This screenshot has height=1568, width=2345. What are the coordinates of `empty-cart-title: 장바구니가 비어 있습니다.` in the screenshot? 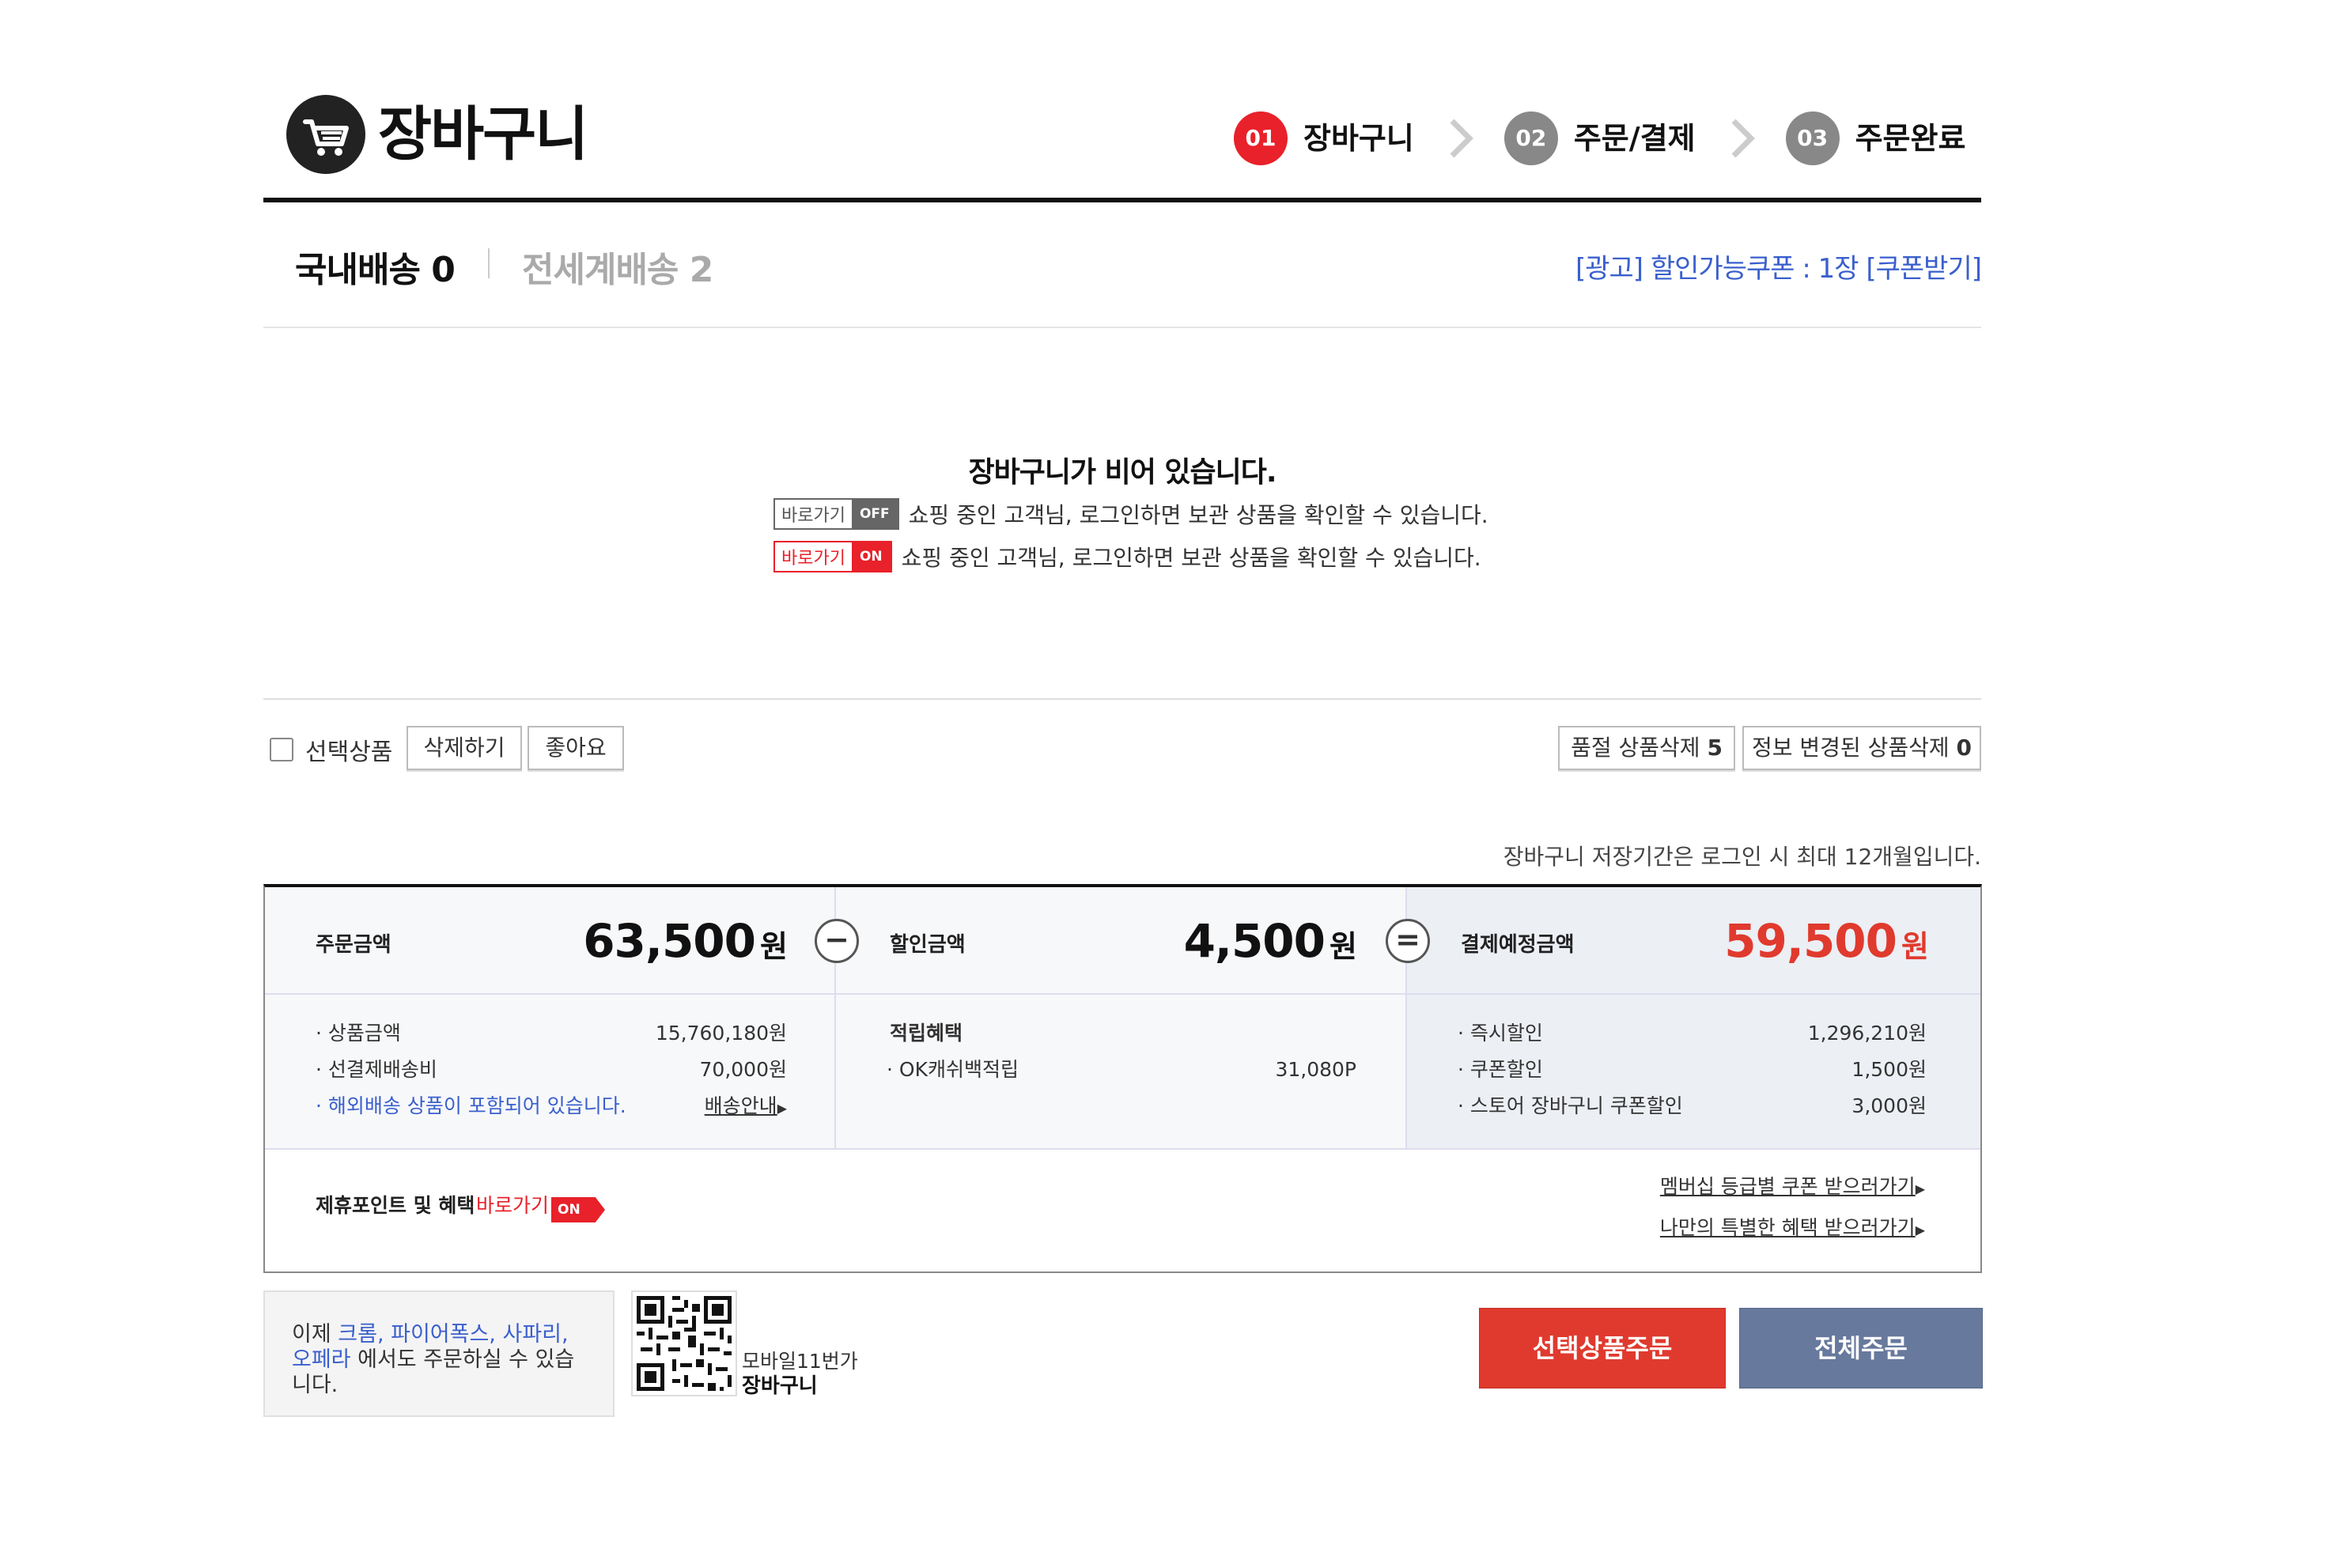 It's located at (1122, 472).